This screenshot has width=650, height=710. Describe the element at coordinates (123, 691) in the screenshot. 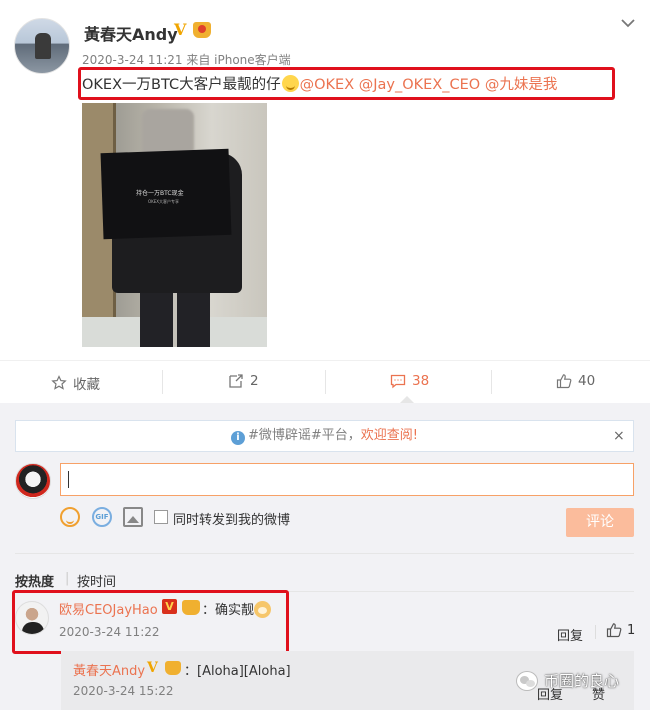

I see `subcomment-time: 2020-3-24 15:22` at that location.